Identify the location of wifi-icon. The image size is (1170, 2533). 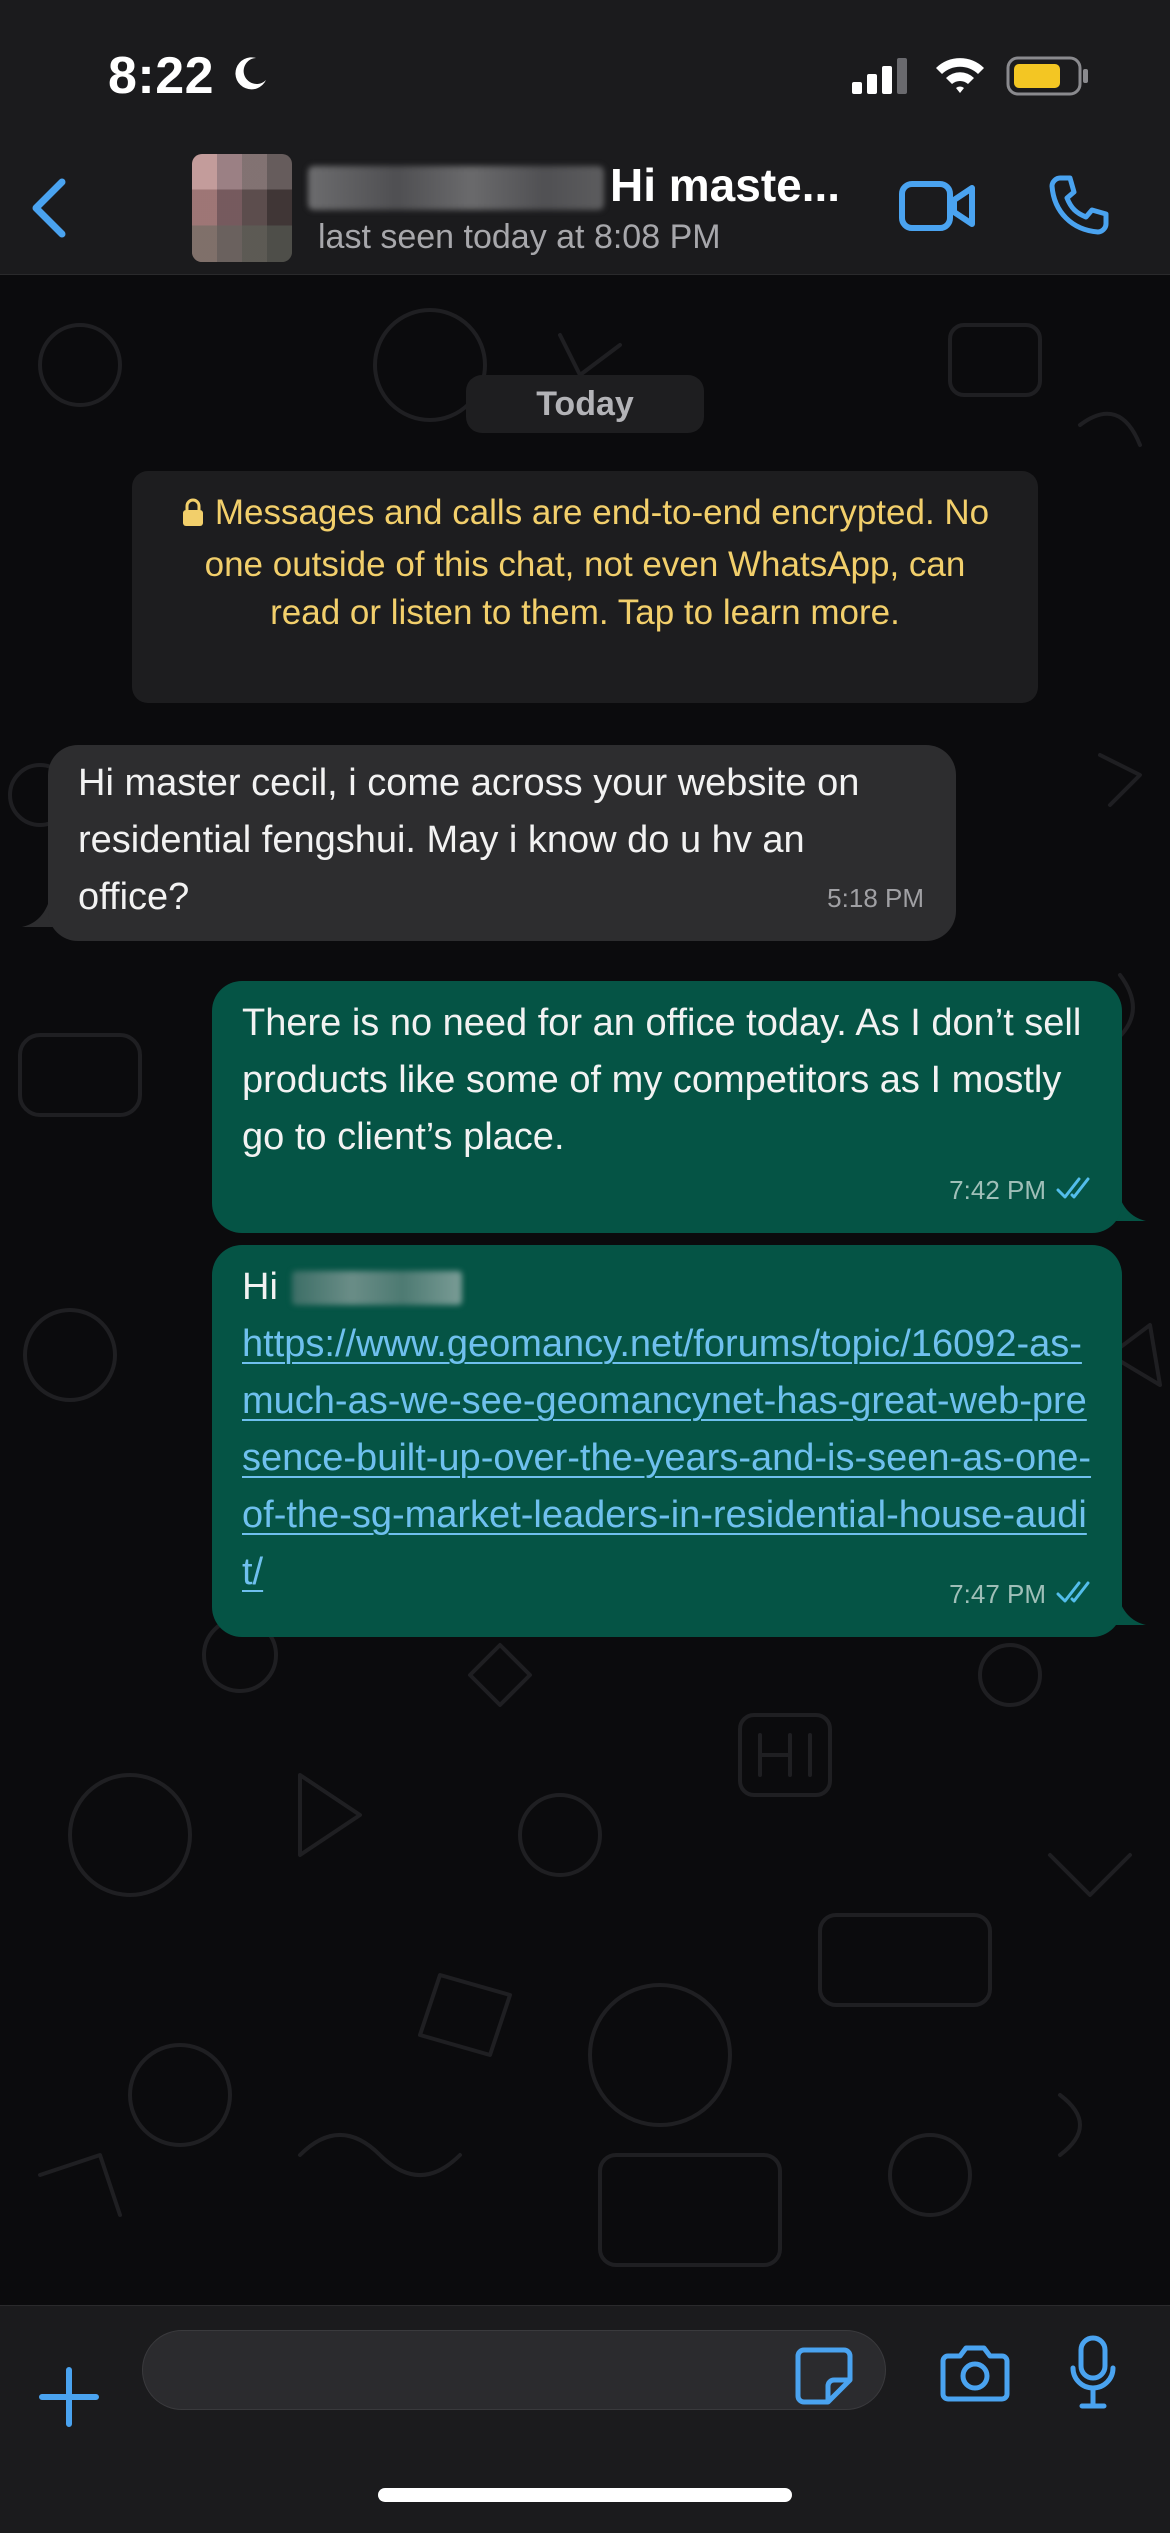
(960, 76).